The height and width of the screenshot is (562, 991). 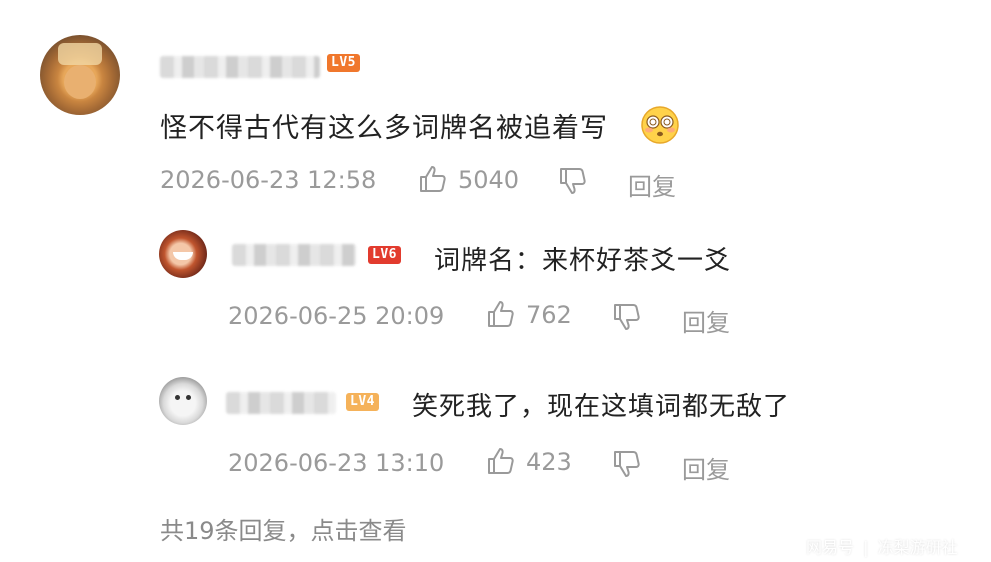 What do you see at coordinates (336, 463) in the screenshot?
I see `reply-timestamp: 2026-06-23 13:10` at bounding box center [336, 463].